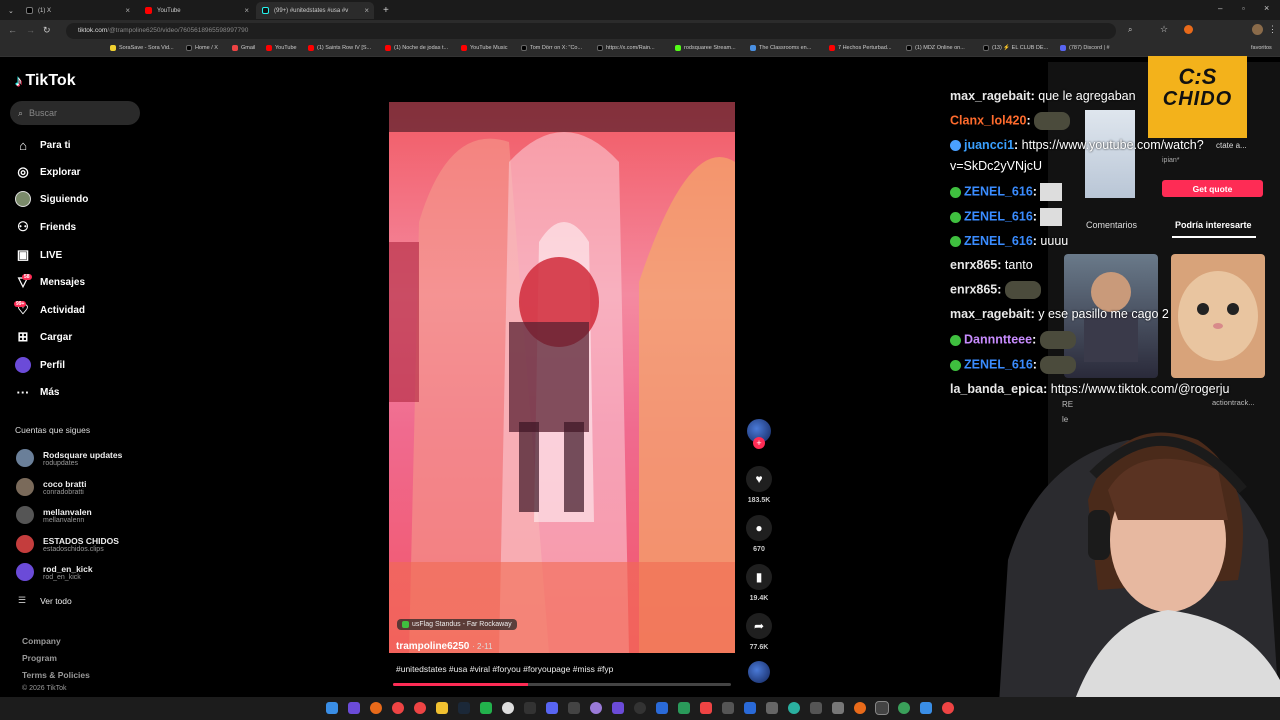 Image resolution: width=1280 pixels, height=720 pixels. Describe the element at coordinates (51, 487) in the screenshot. I see `following-account: coco bratti conradobratti` at that location.